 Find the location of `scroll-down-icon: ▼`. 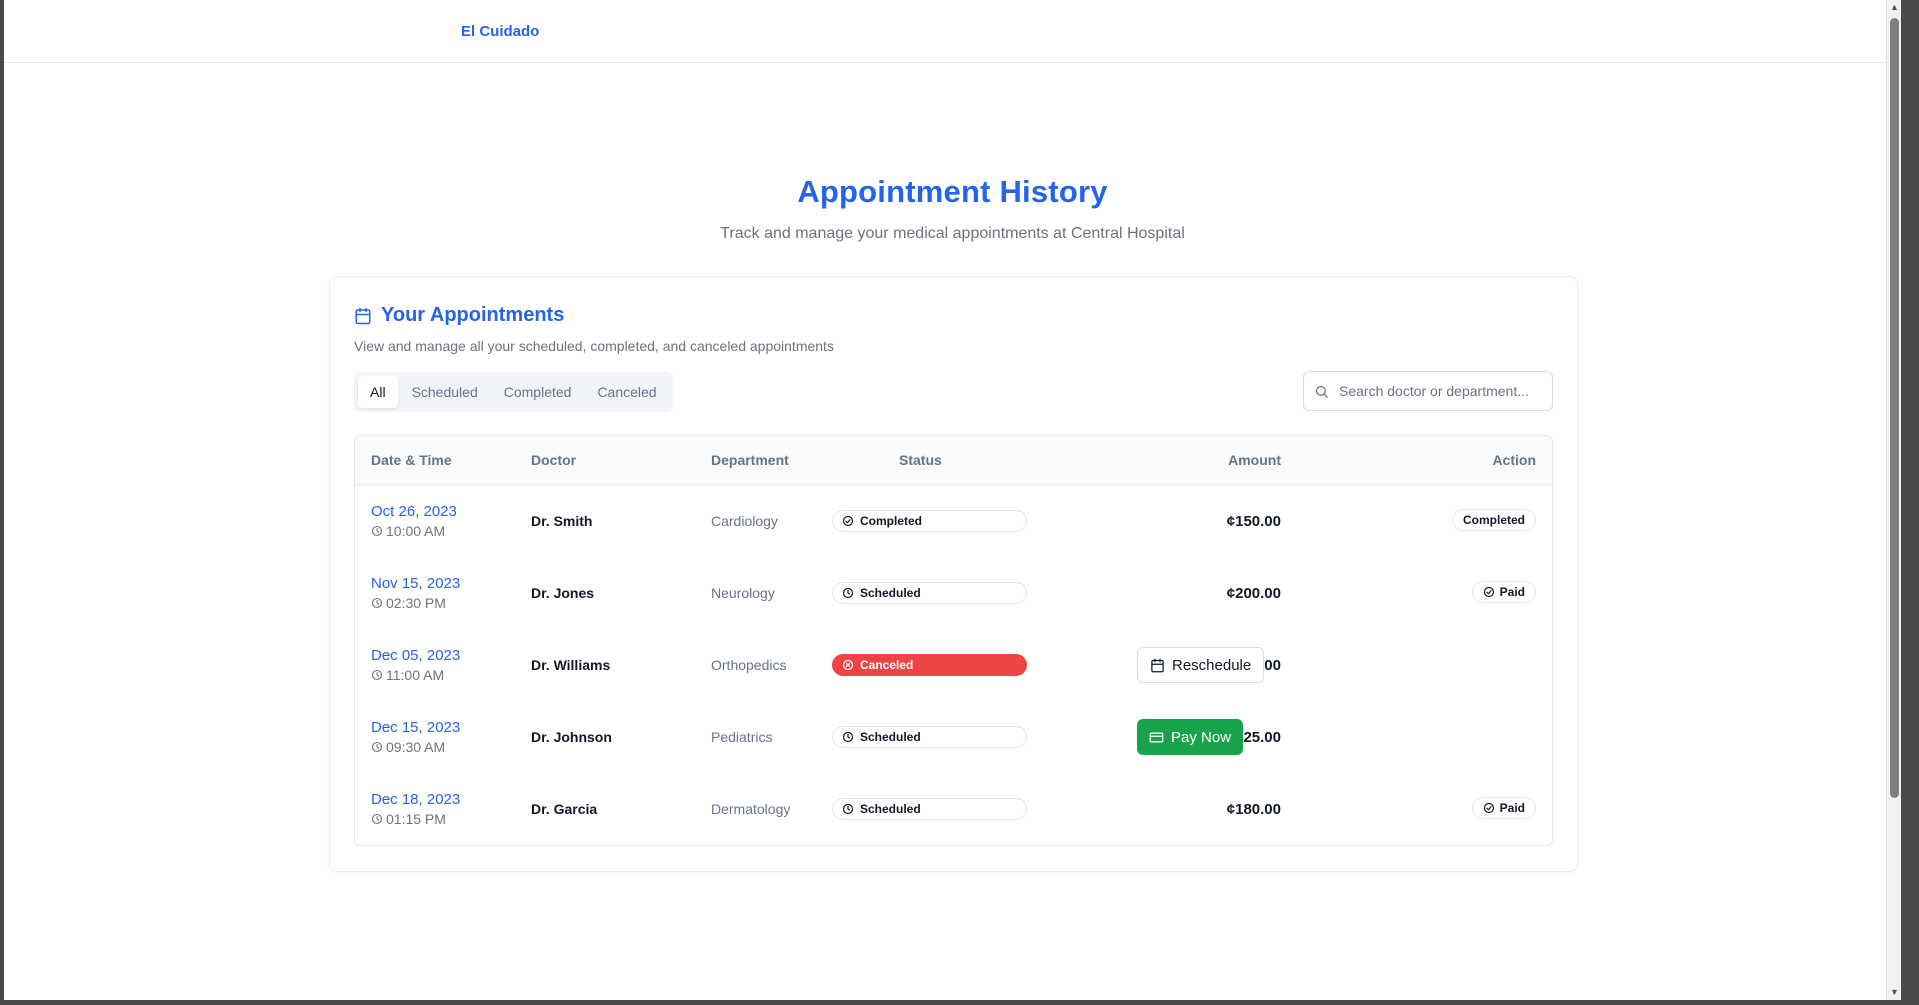

scroll-down-icon: ▼ is located at coordinates (1894, 992).